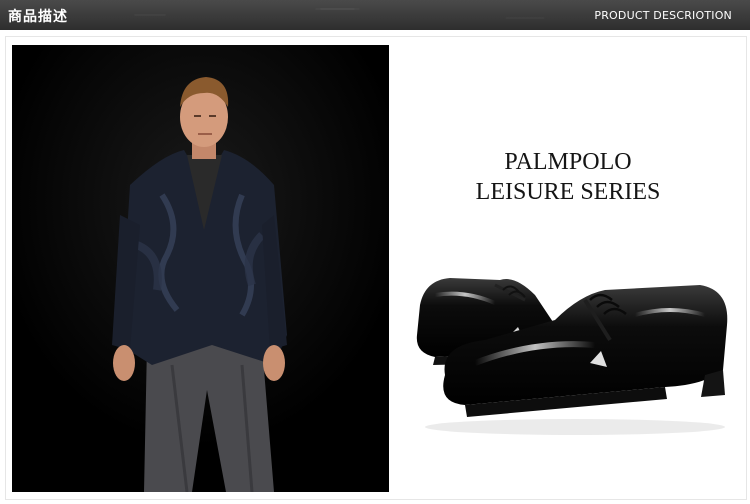 Image resolution: width=750 pixels, height=504 pixels. Describe the element at coordinates (568, 162) in the screenshot. I see `brand-name: PALMPOLO` at that location.